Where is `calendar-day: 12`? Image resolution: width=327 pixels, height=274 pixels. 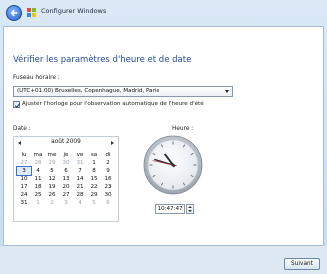
calendar-day: 12 is located at coordinates (52, 179).